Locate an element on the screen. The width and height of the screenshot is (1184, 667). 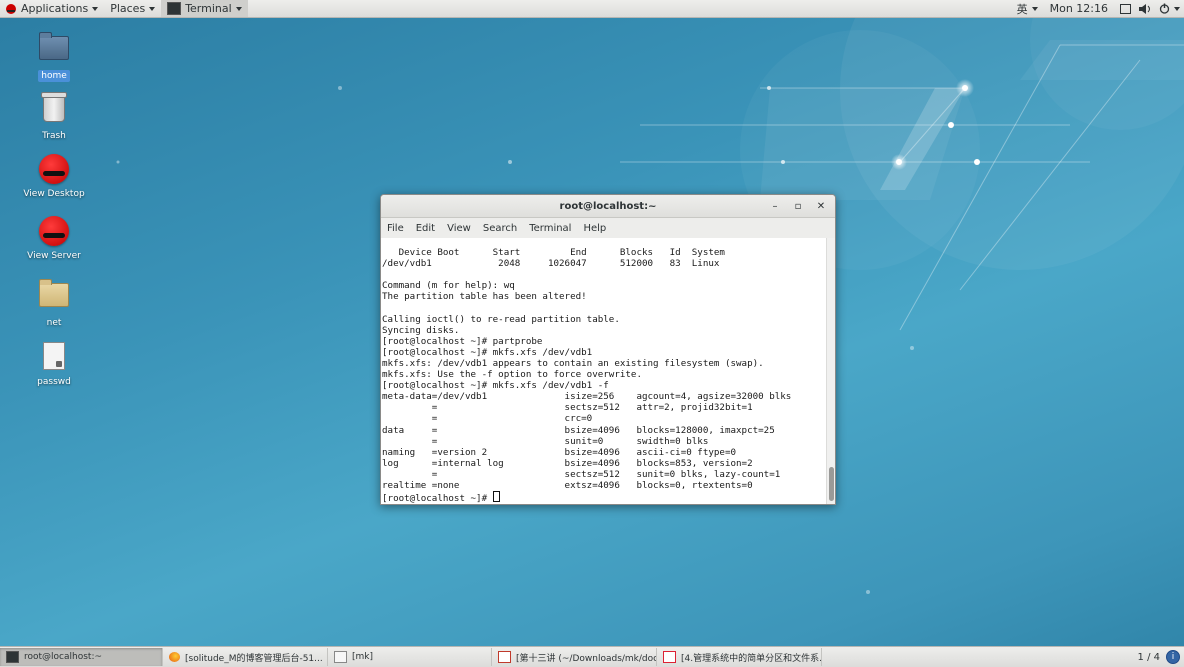
workspace-pager: 1 / 4 is located at coordinates (1147, 657).